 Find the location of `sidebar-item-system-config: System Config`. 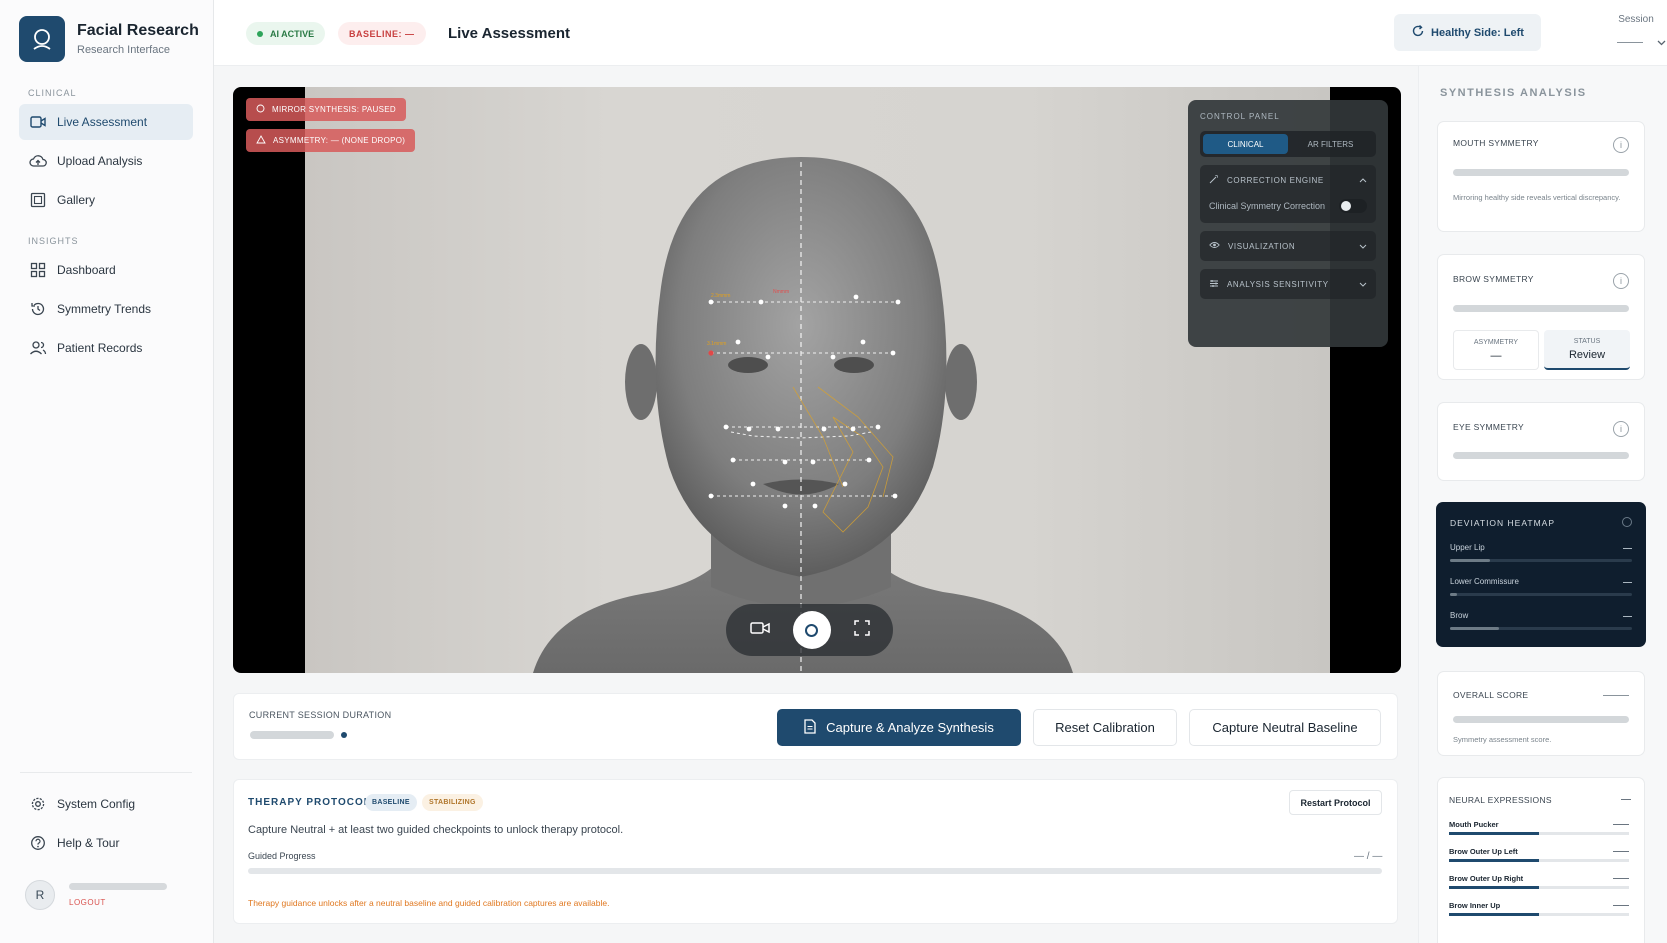

sidebar-item-system-config: System Config is located at coordinates (106, 804).